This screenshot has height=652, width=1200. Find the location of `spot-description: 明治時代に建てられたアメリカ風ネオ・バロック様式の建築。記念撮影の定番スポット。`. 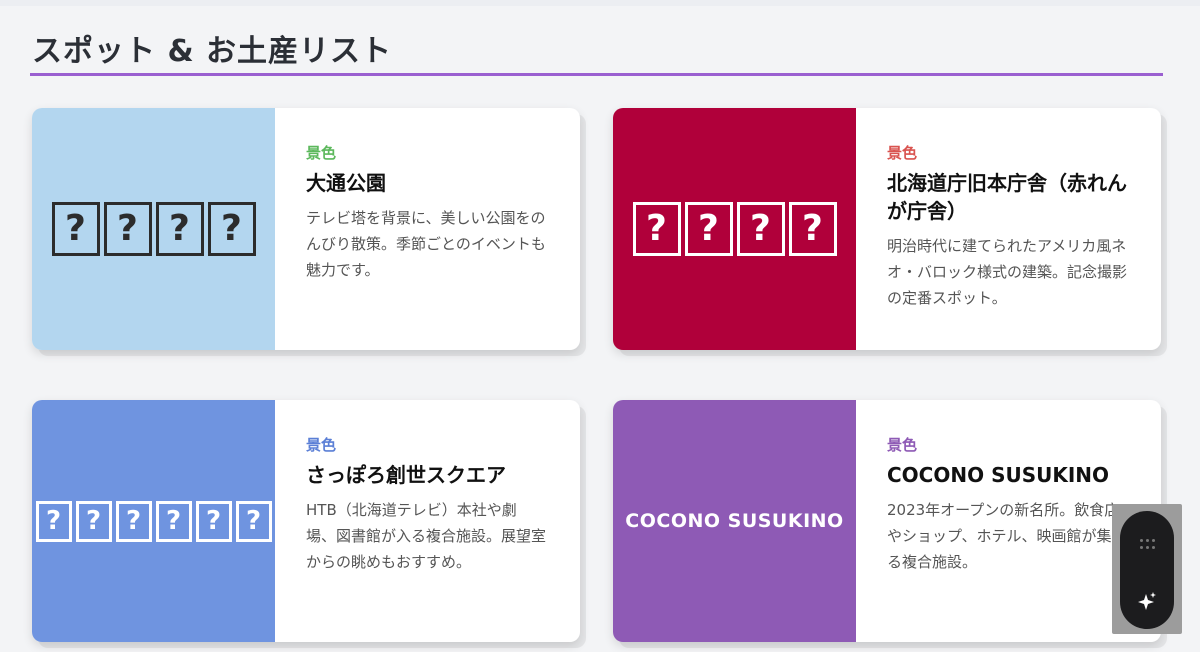

spot-description: 明治時代に建てられたアメリカ風ネオ・バロック様式の建築。記念撮影の定番スポット。 is located at coordinates (1007, 272).